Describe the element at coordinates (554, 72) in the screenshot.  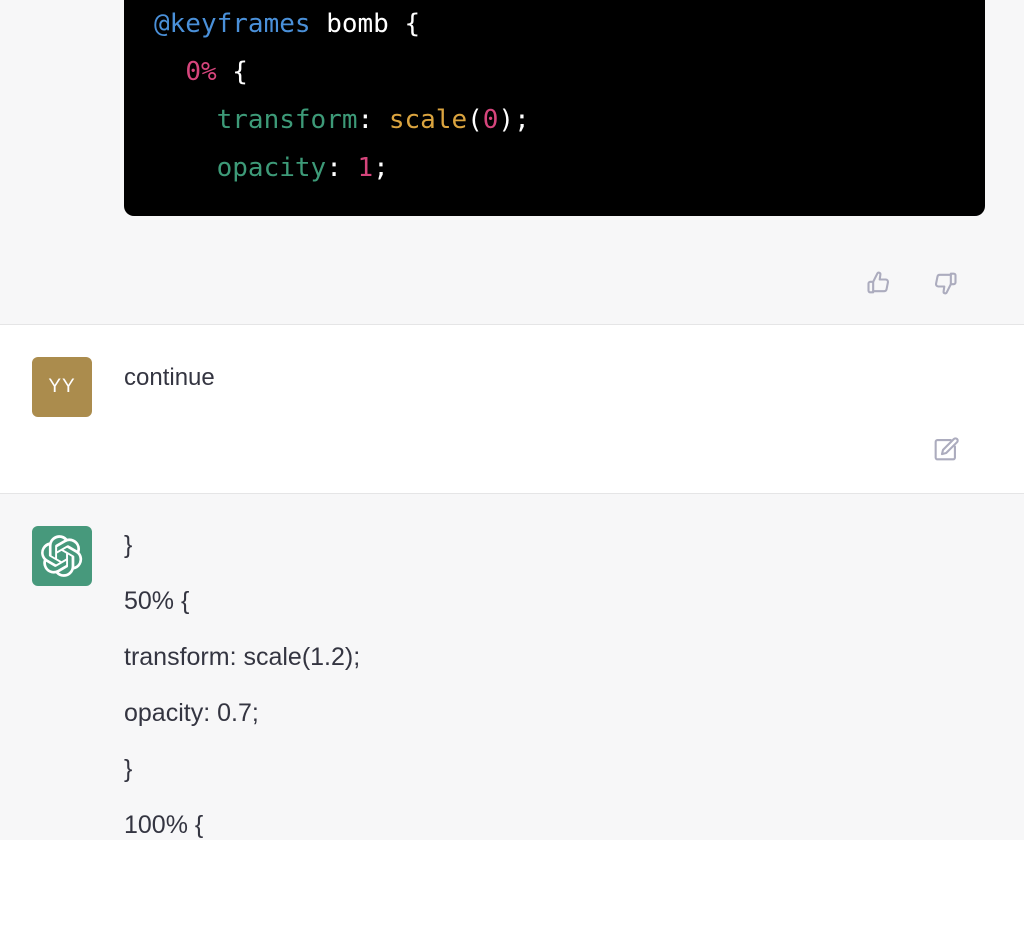
I see `code-line: 0% {` at that location.